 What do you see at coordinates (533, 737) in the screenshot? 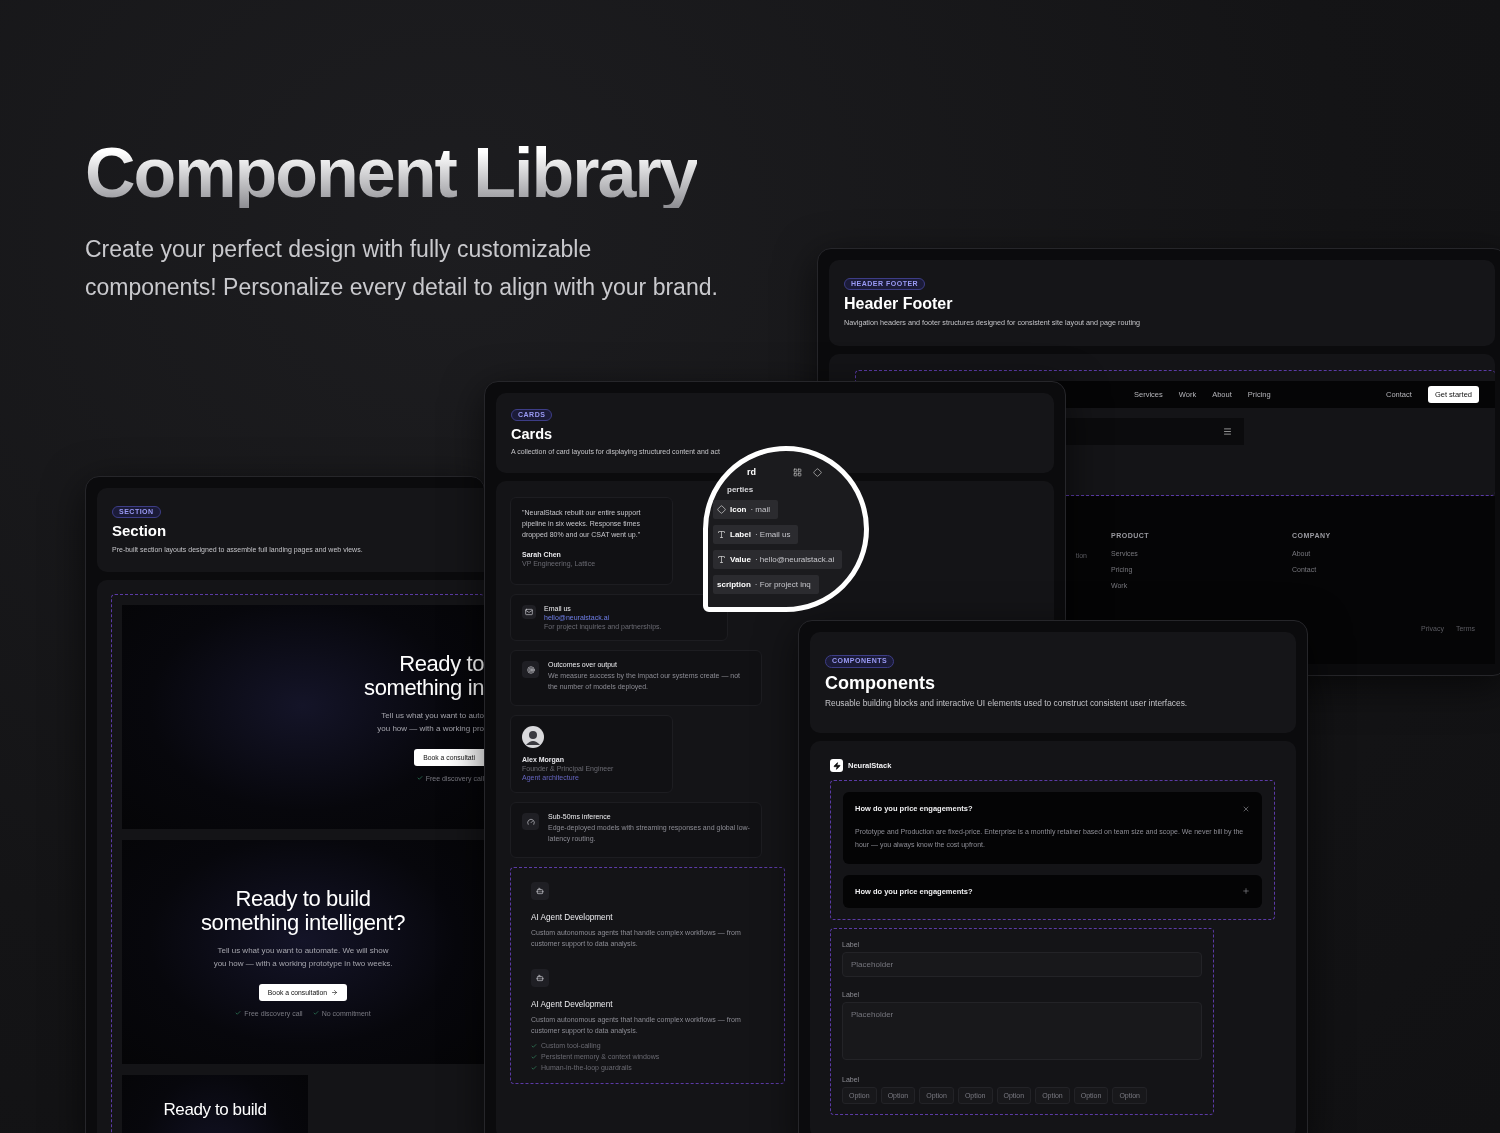
I see `avatar-icon` at bounding box center [533, 737].